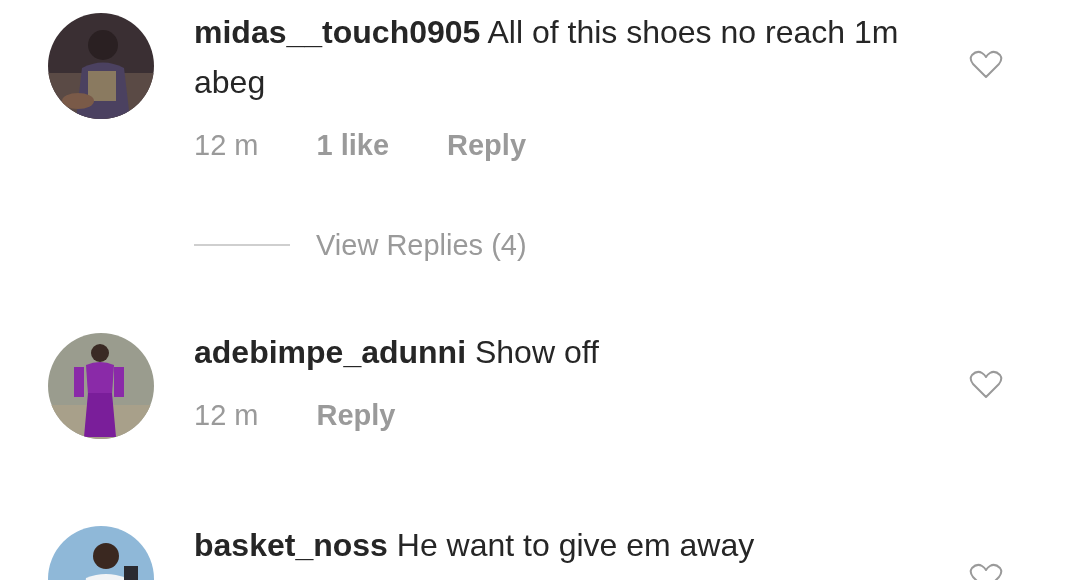 The height and width of the screenshot is (580, 1068). What do you see at coordinates (421, 245) in the screenshot?
I see `view-replies-link: View Replies (4)` at bounding box center [421, 245].